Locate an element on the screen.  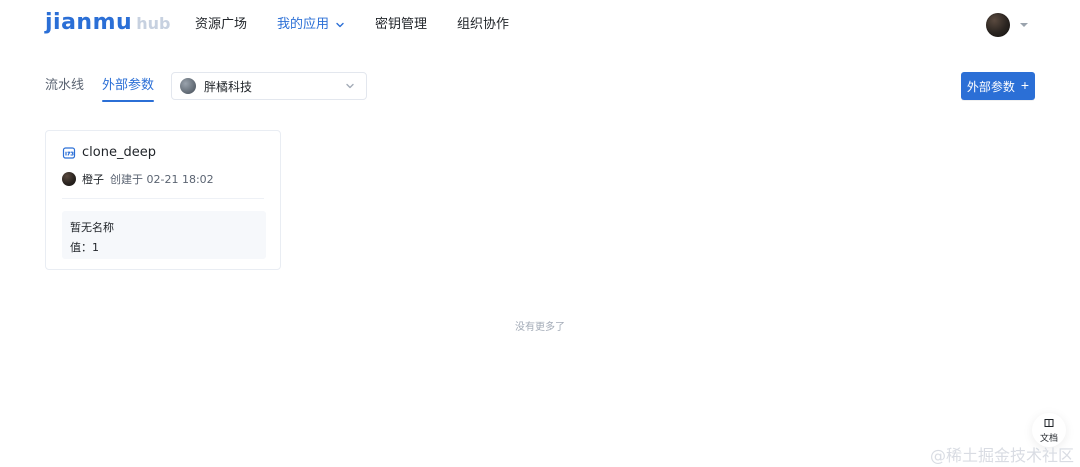
param-display-name: 暂无名称 is located at coordinates (92, 227).